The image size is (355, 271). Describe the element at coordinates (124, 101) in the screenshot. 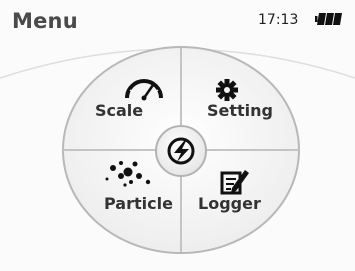

I see `menu-item-scale` at that location.